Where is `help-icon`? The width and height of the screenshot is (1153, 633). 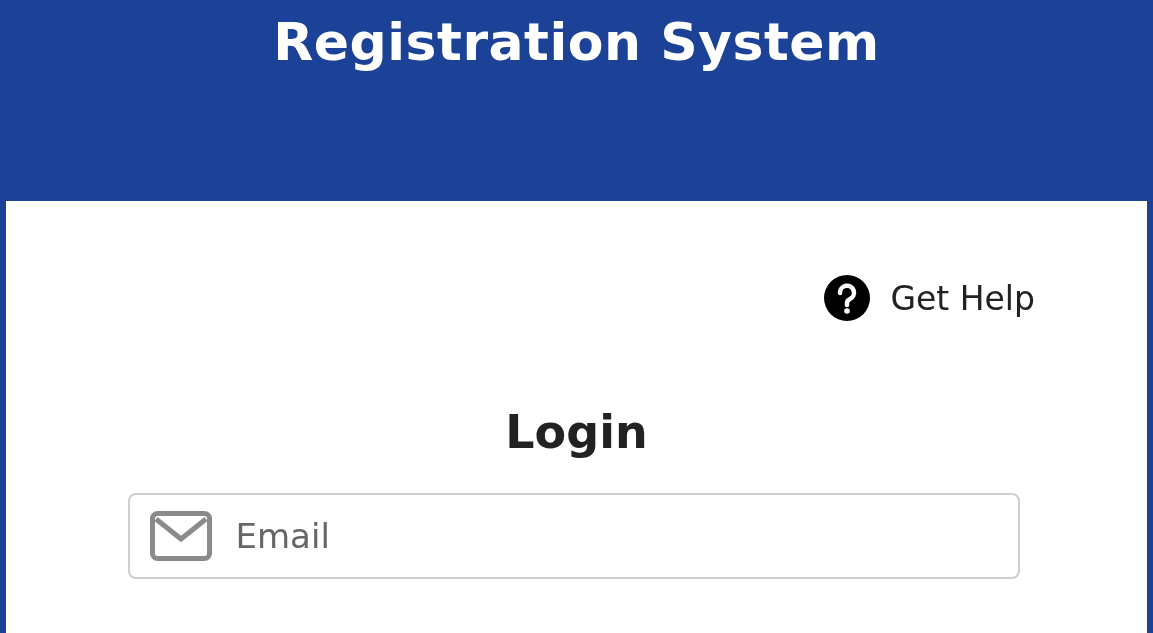
help-icon is located at coordinates (847, 298).